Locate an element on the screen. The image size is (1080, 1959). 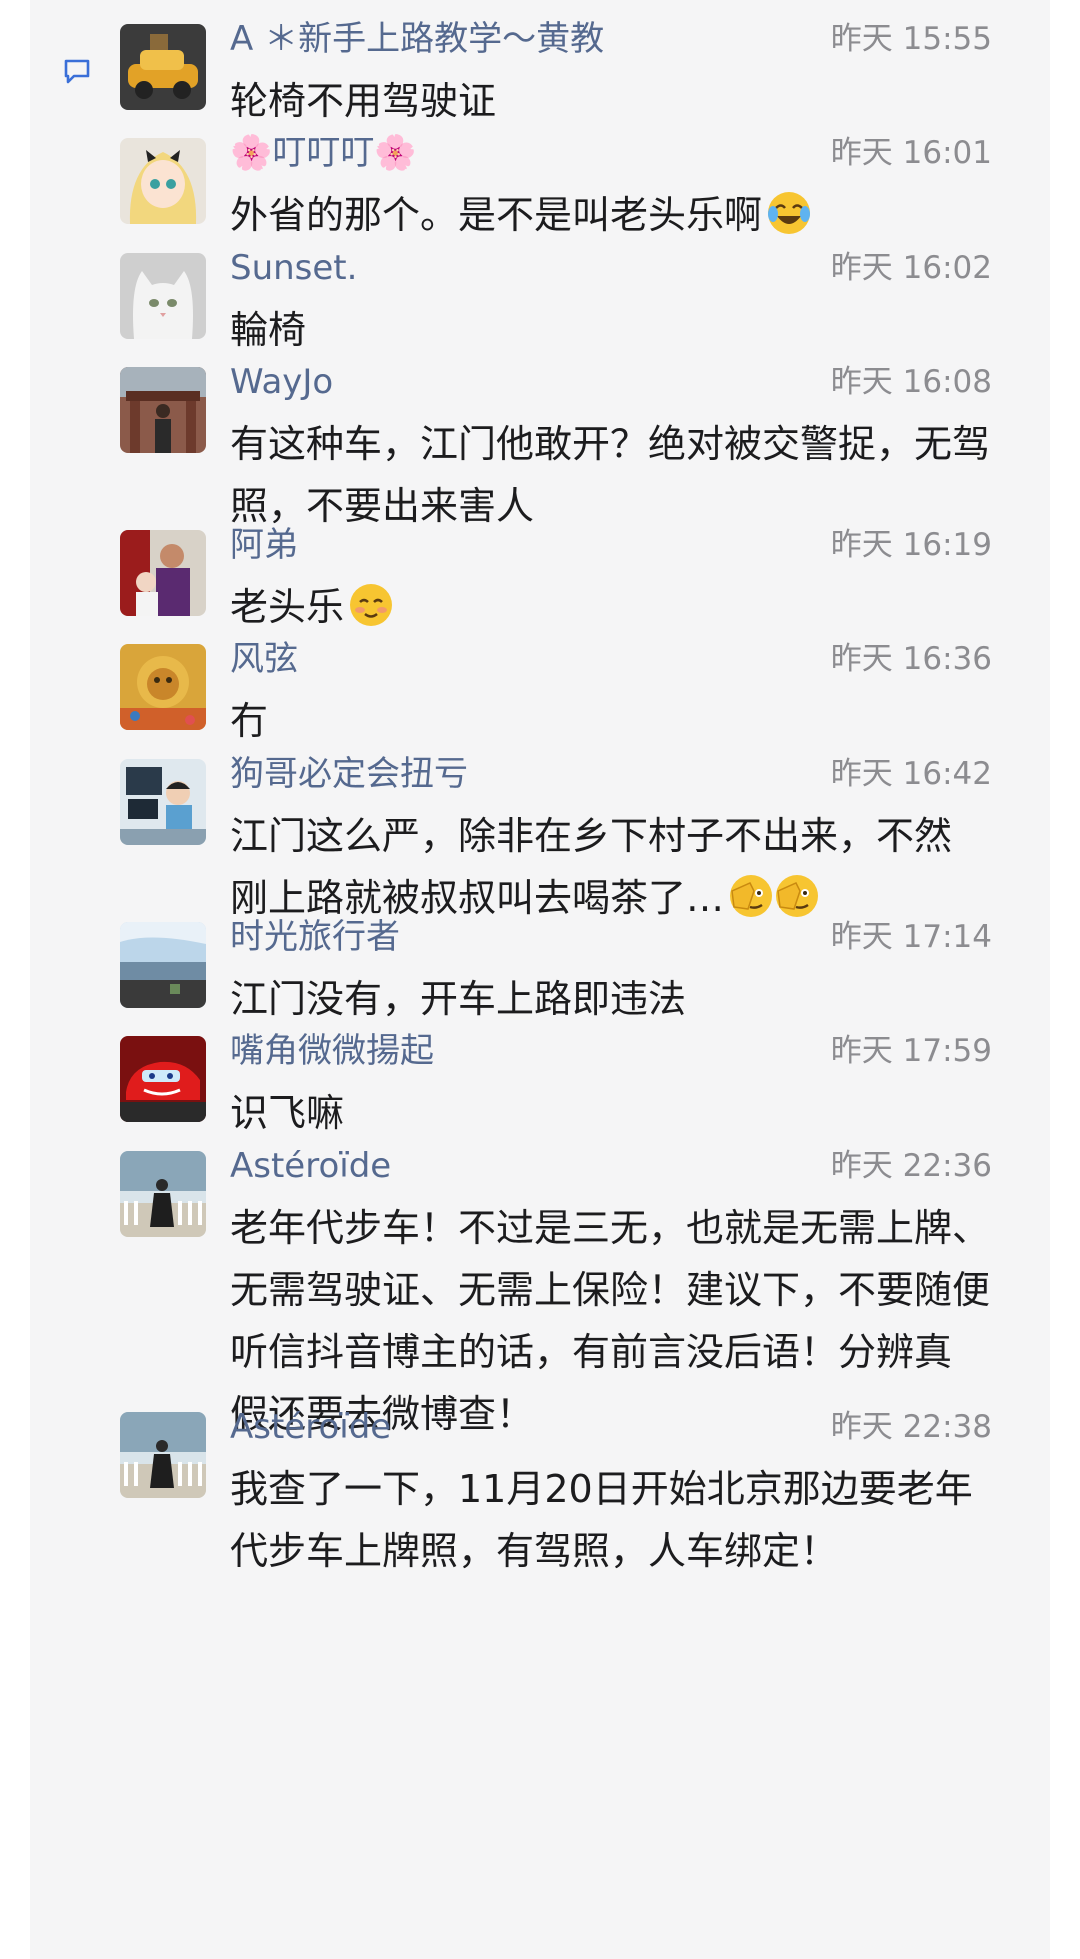
comment-text-body: 江门没有，开车上路即违法 is located at coordinates (458, 999).